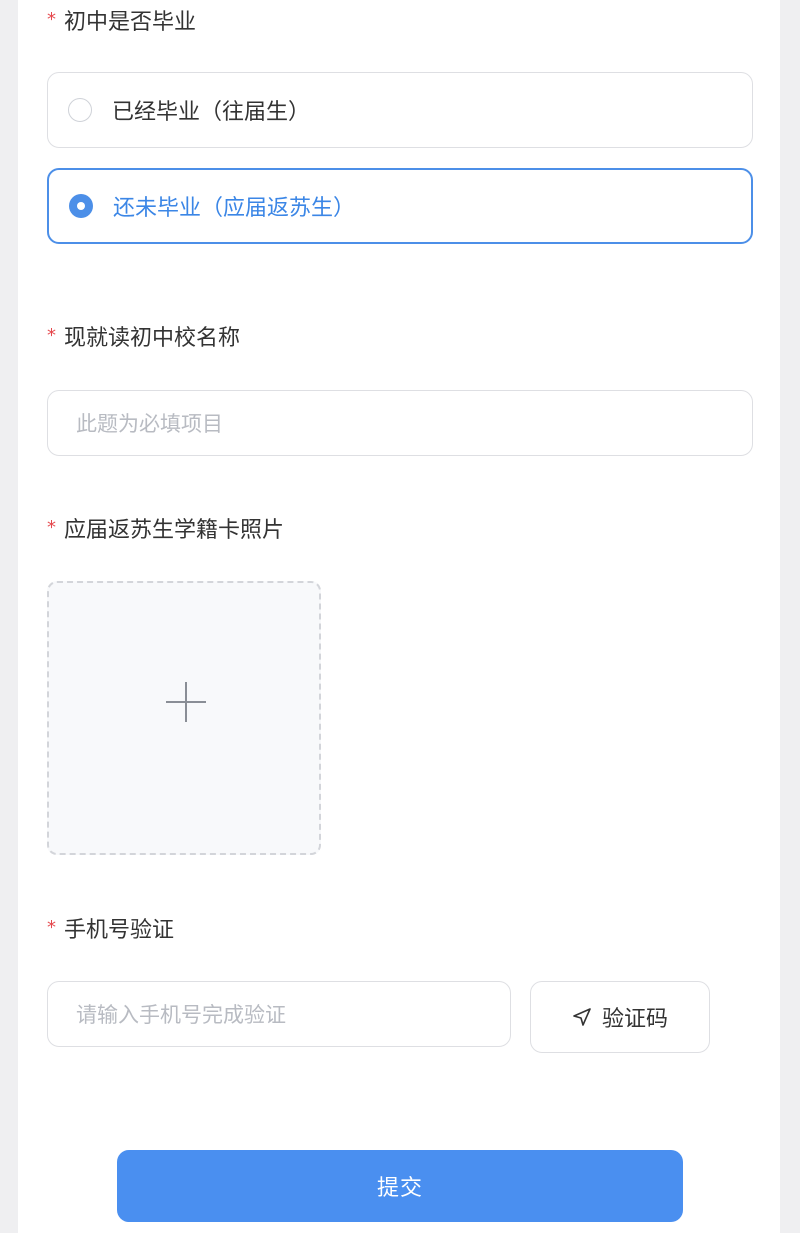 The width and height of the screenshot is (800, 1233). What do you see at coordinates (152, 338) in the screenshot?
I see `question-school-text: 现就读初中校名称` at bounding box center [152, 338].